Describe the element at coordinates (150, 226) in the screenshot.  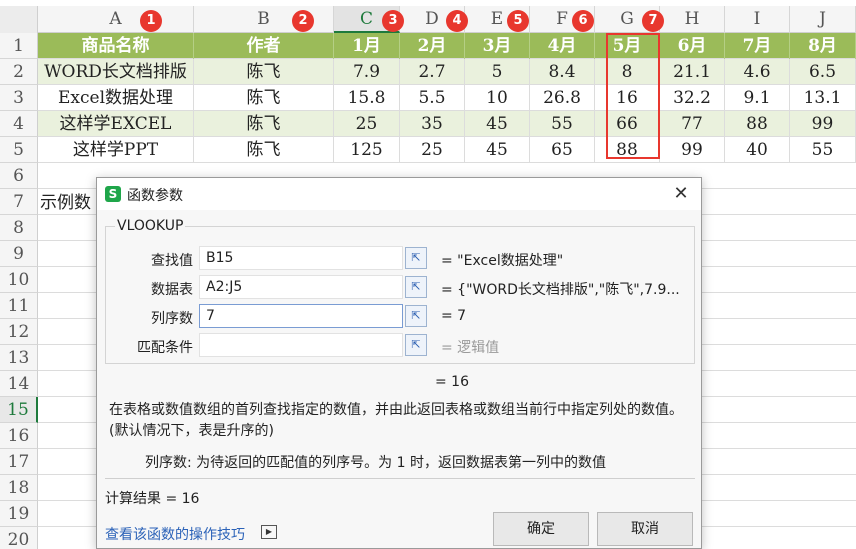
I see `function-name: VLOOKUP` at that location.